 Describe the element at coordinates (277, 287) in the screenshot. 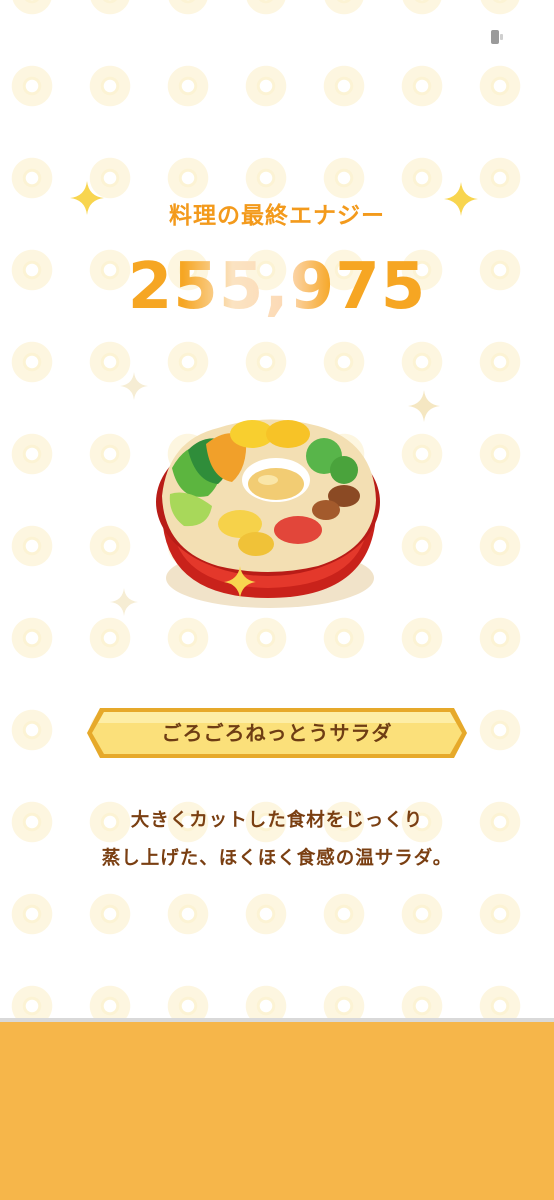

I see `energy-value: 255,975` at that location.